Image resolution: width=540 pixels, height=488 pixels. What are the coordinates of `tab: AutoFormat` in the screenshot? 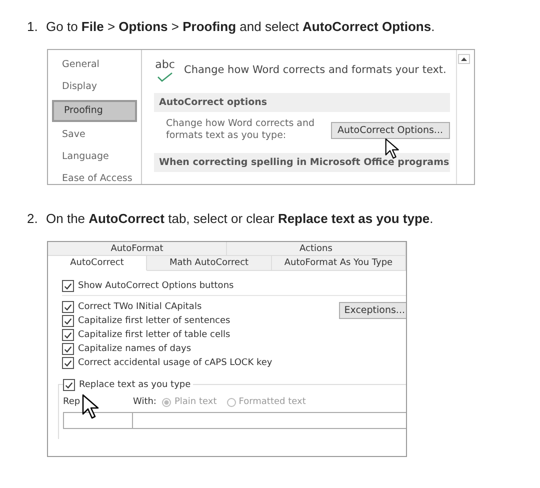 It's located at (137, 249).